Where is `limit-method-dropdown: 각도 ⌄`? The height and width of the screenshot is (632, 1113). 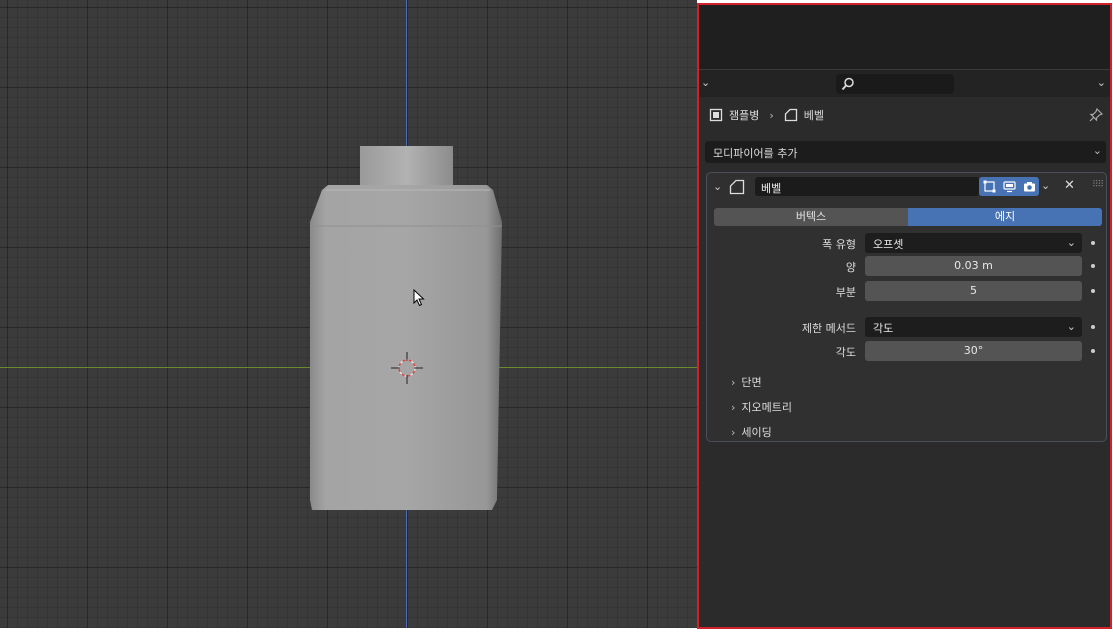
limit-method-dropdown: 각도 ⌄ is located at coordinates (973, 327).